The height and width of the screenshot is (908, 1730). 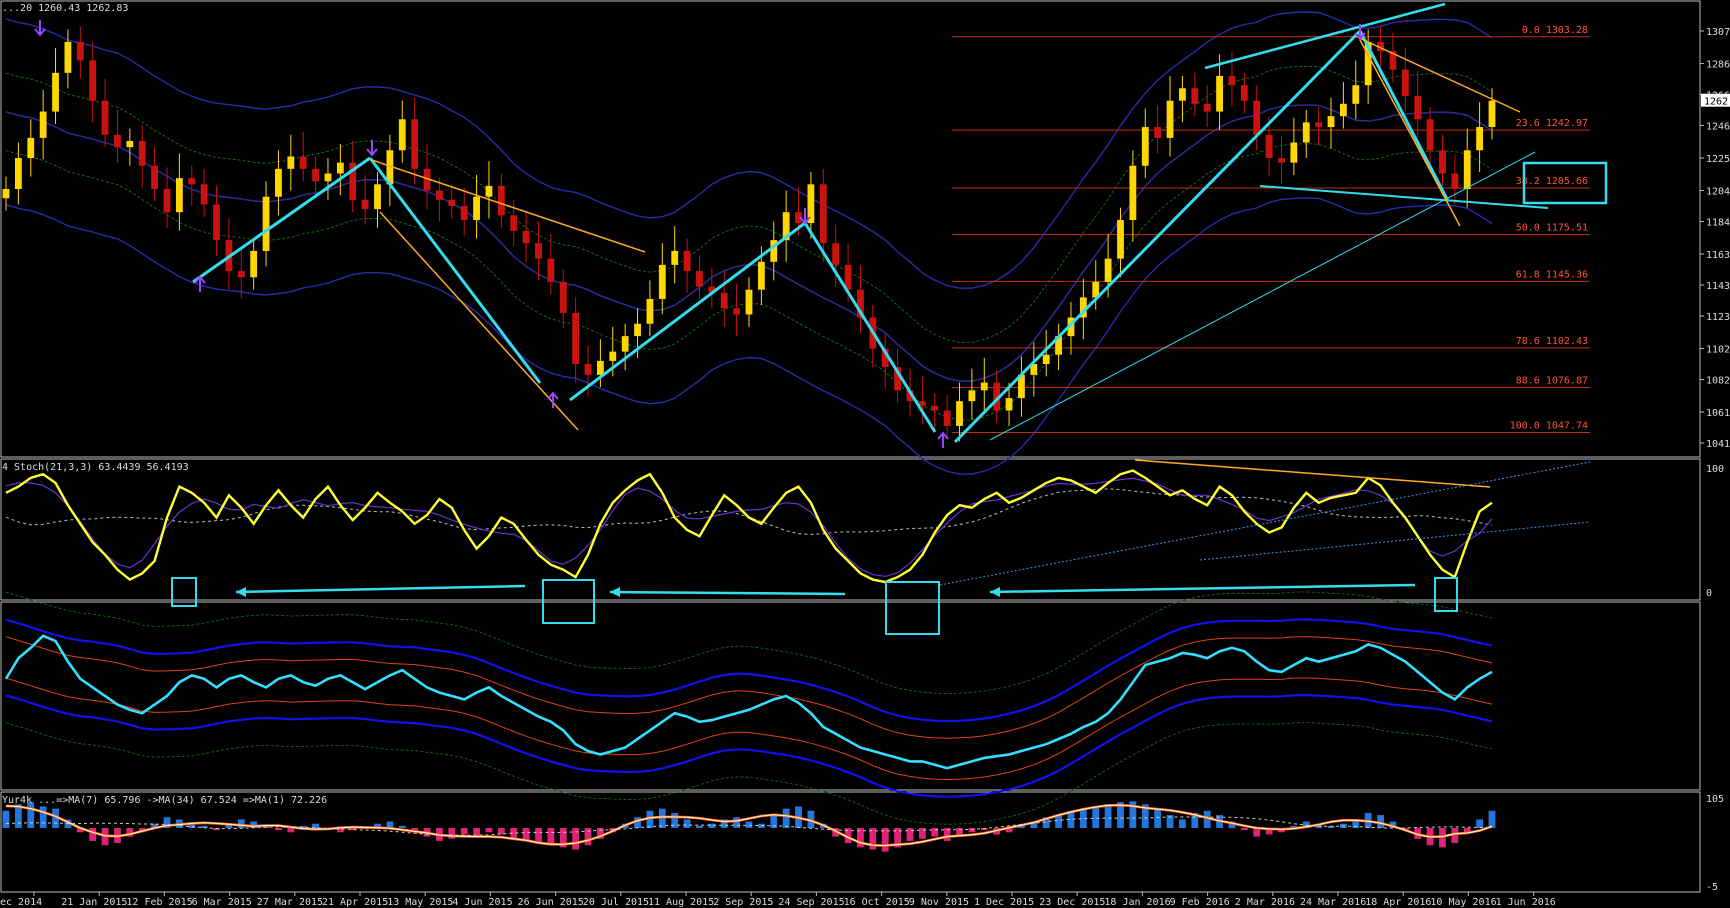 I want to click on price-tick-label: 1102, so click(x=1718, y=350).